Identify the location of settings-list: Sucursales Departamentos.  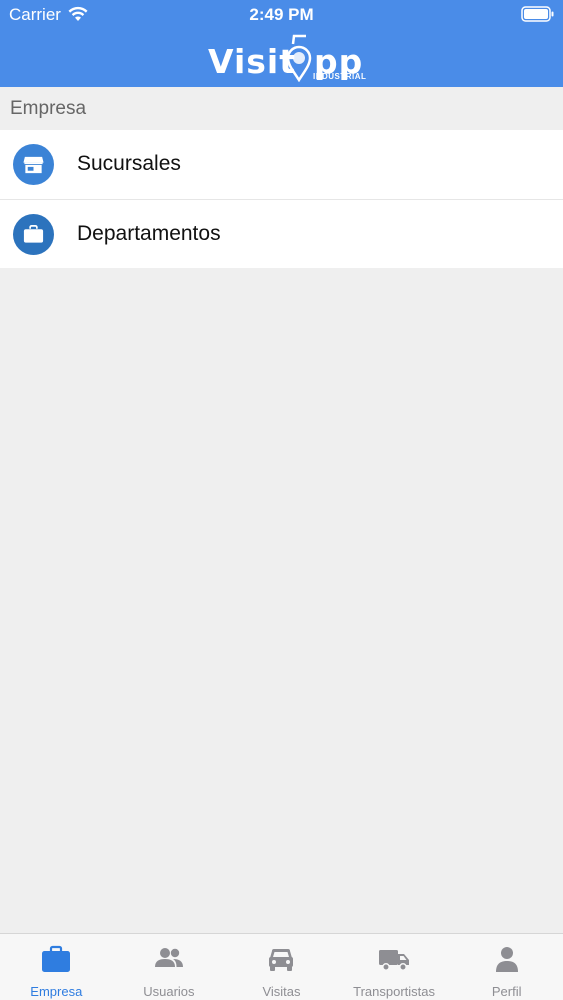
(281, 199).